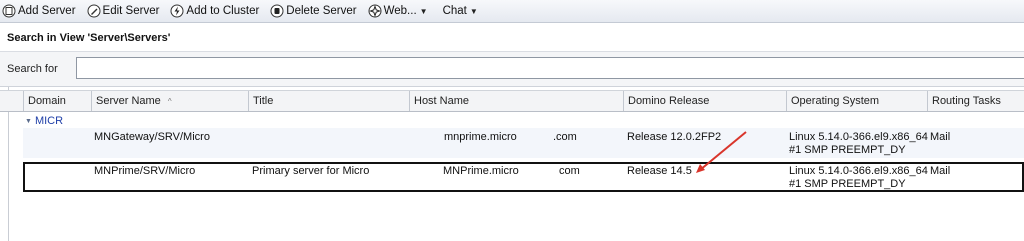 The height and width of the screenshot is (241, 1024). Describe the element at coordinates (47, 101) in the screenshot. I see `column-domain-label: Domain` at that location.